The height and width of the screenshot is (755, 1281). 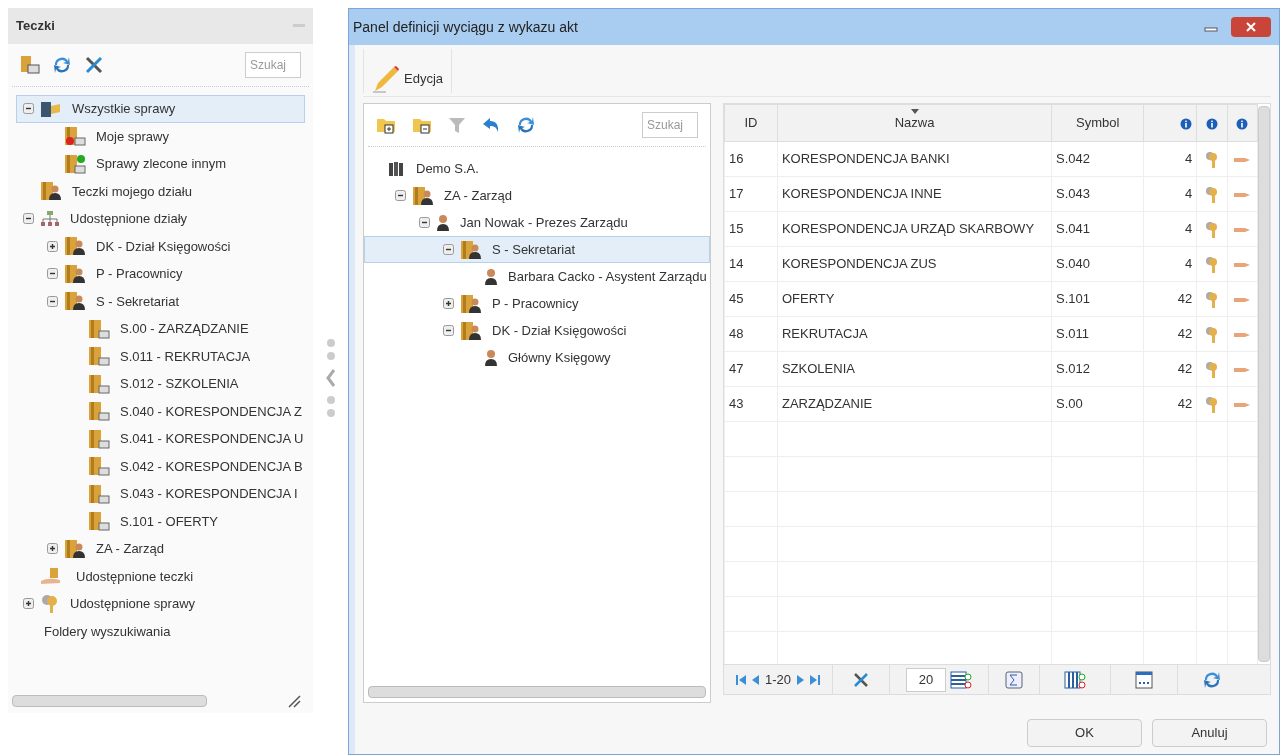 I want to click on sum-icon, so click(x=1014, y=679).